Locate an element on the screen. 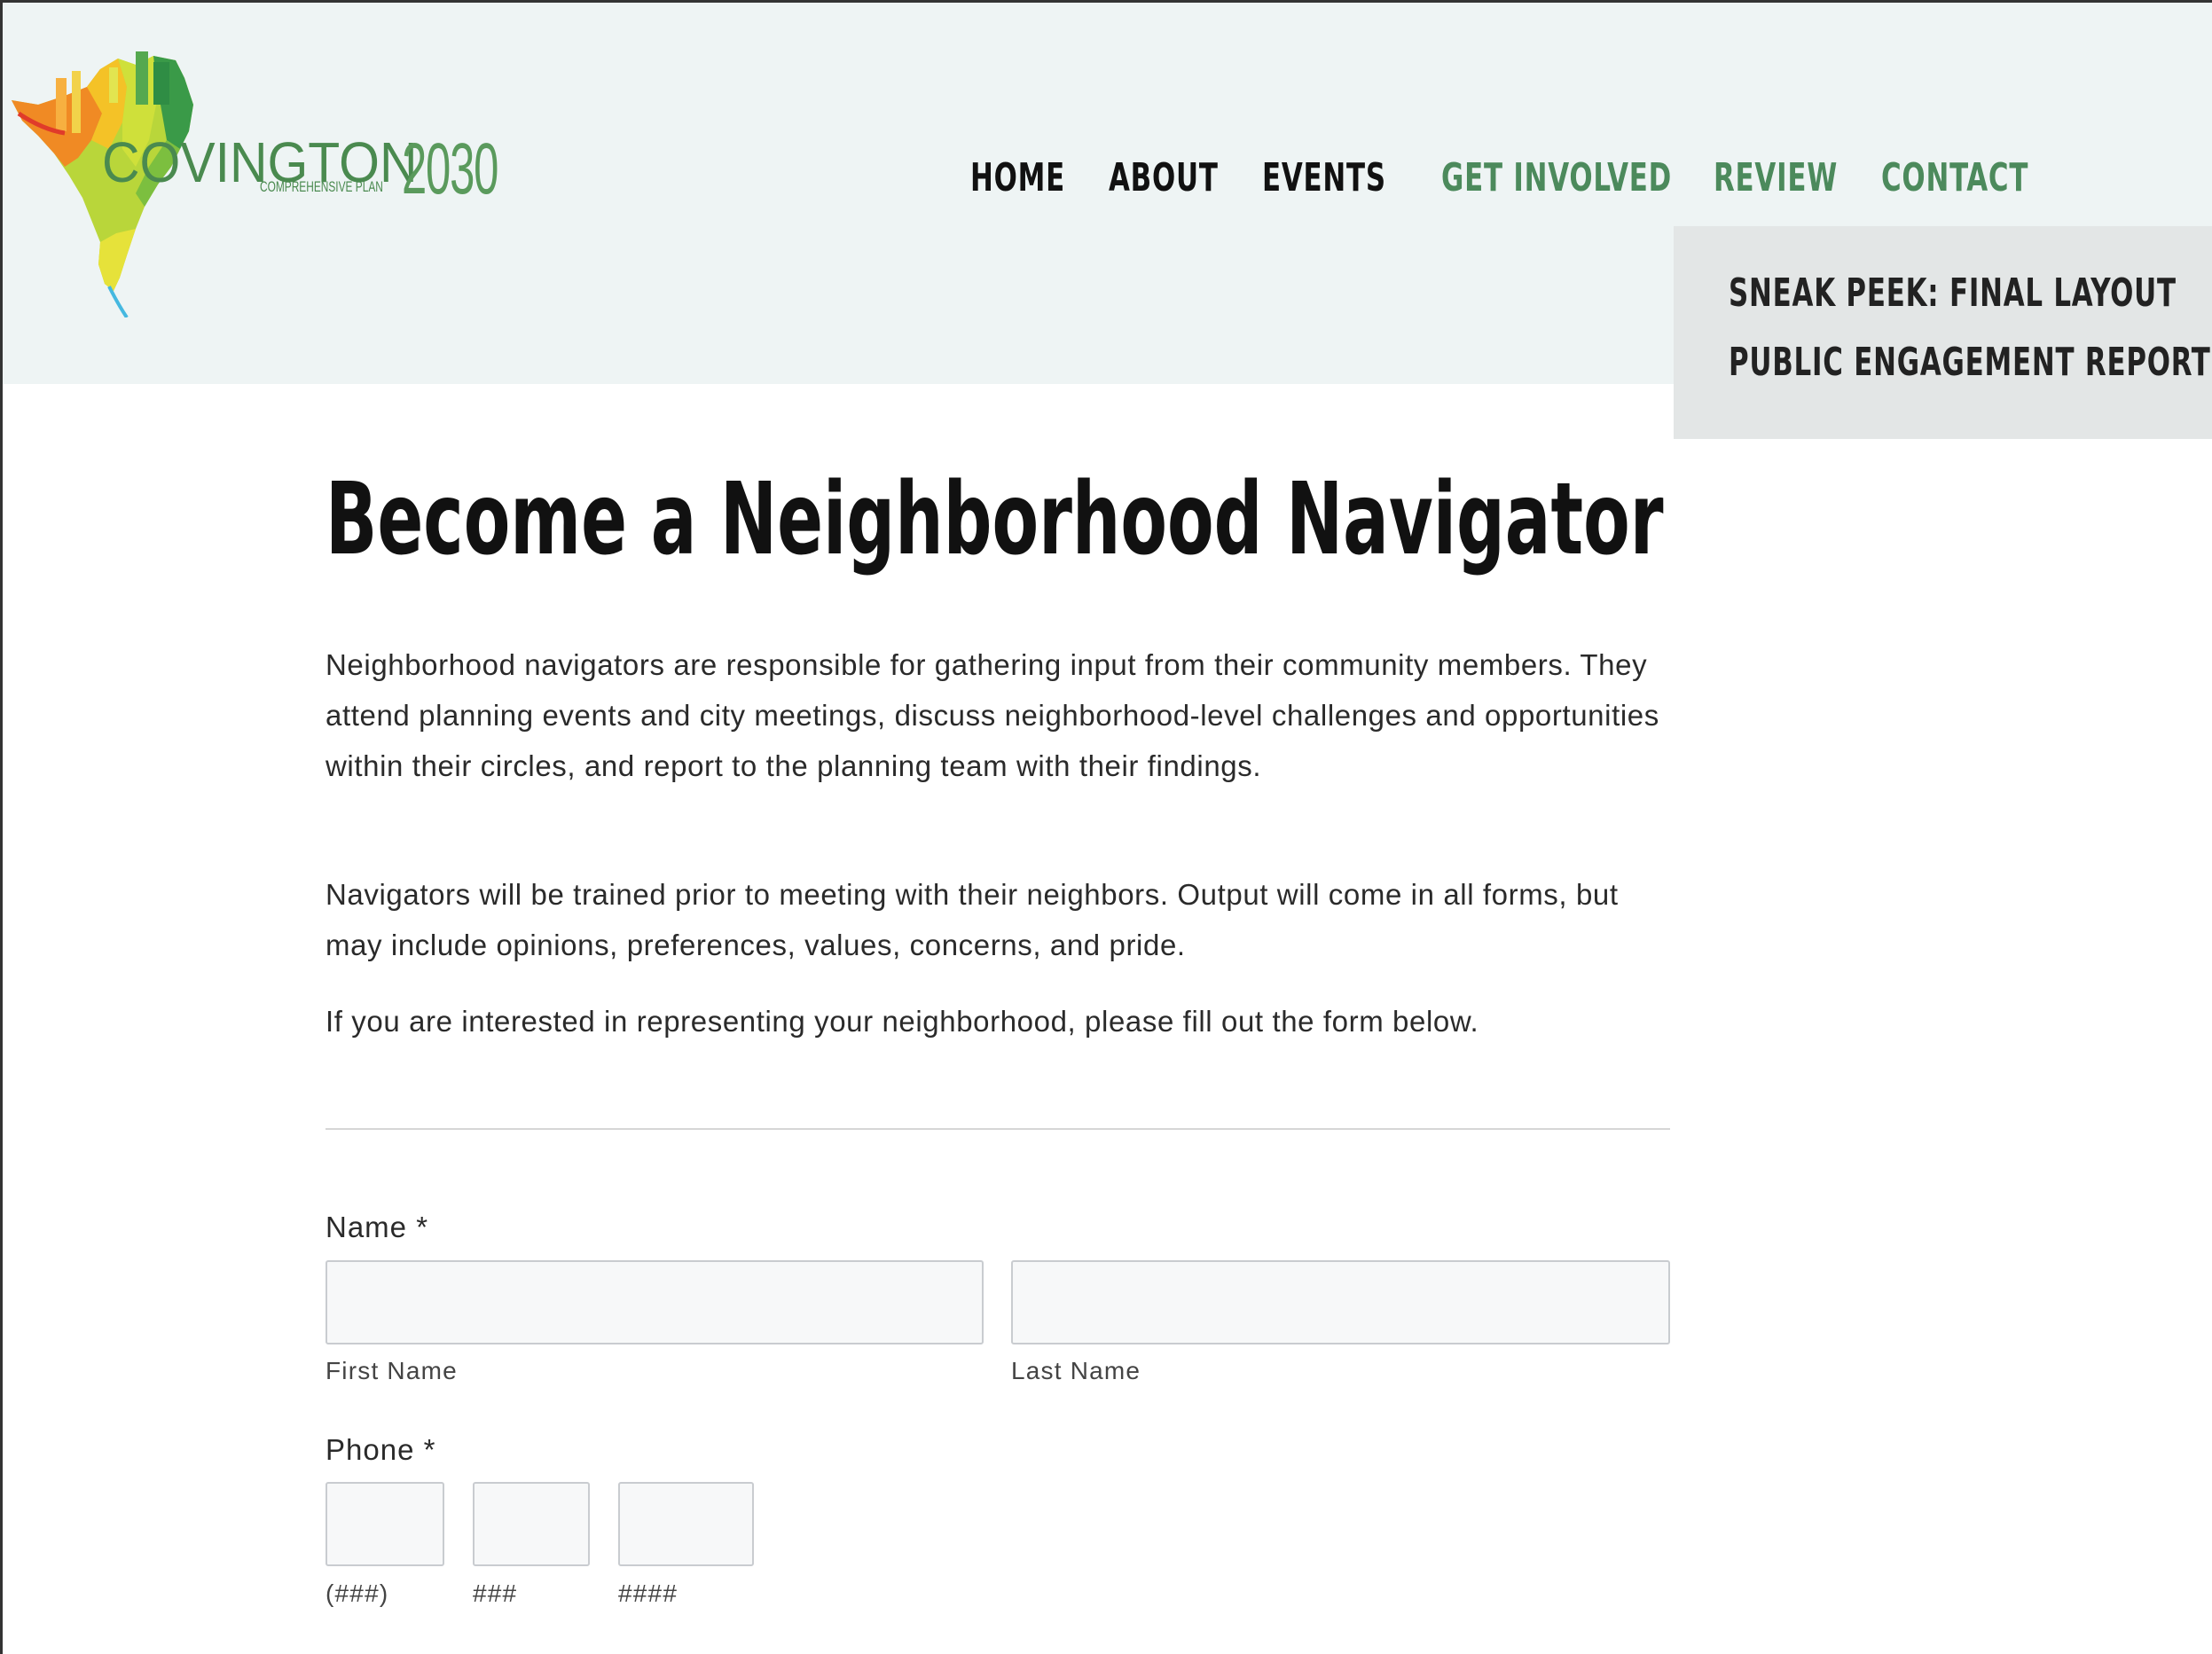 The image size is (2212, 1654). last-name-input is located at coordinates (1340, 1302).